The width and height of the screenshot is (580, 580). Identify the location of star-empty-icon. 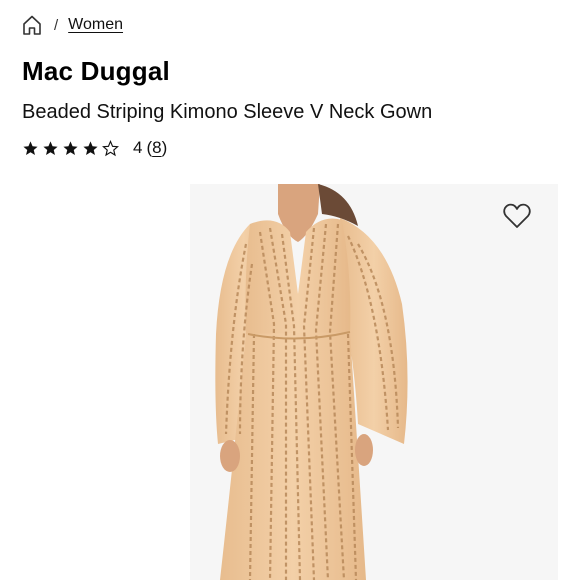
(110, 148).